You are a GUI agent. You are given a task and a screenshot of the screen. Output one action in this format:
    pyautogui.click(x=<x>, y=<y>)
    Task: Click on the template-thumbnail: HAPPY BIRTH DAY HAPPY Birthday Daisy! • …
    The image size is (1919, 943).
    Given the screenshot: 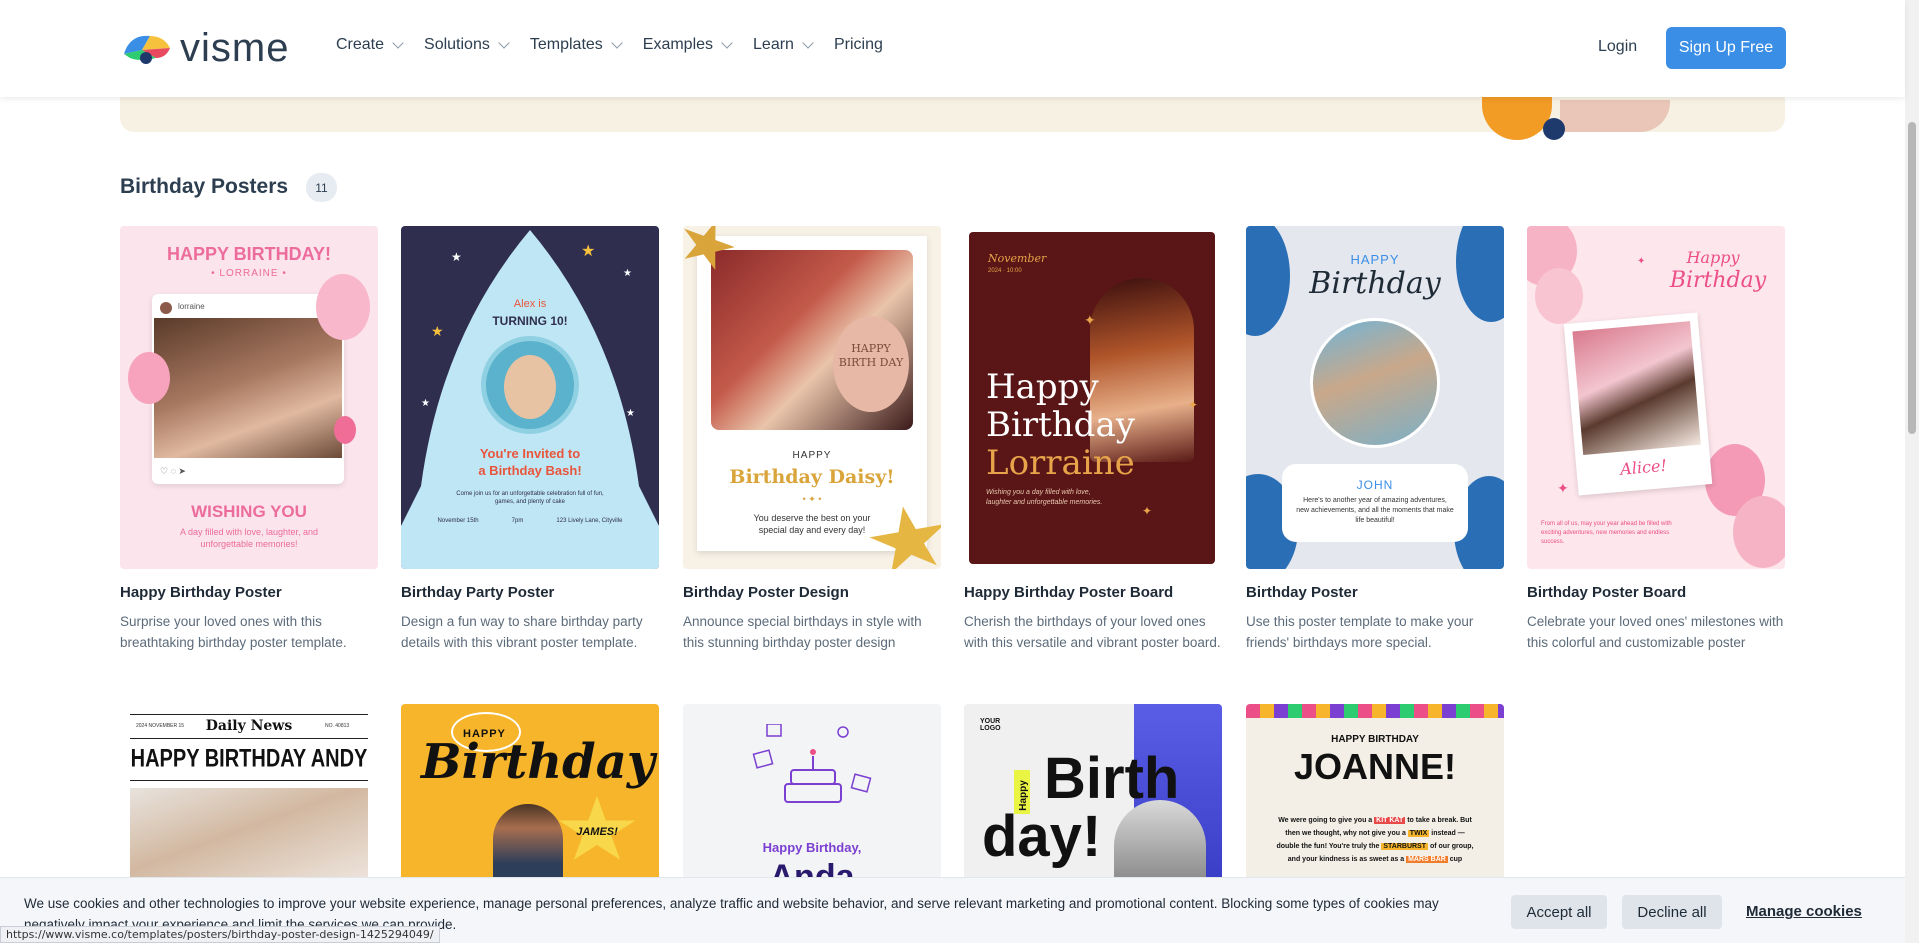 What is the action you would take?
    pyautogui.click(x=812, y=397)
    